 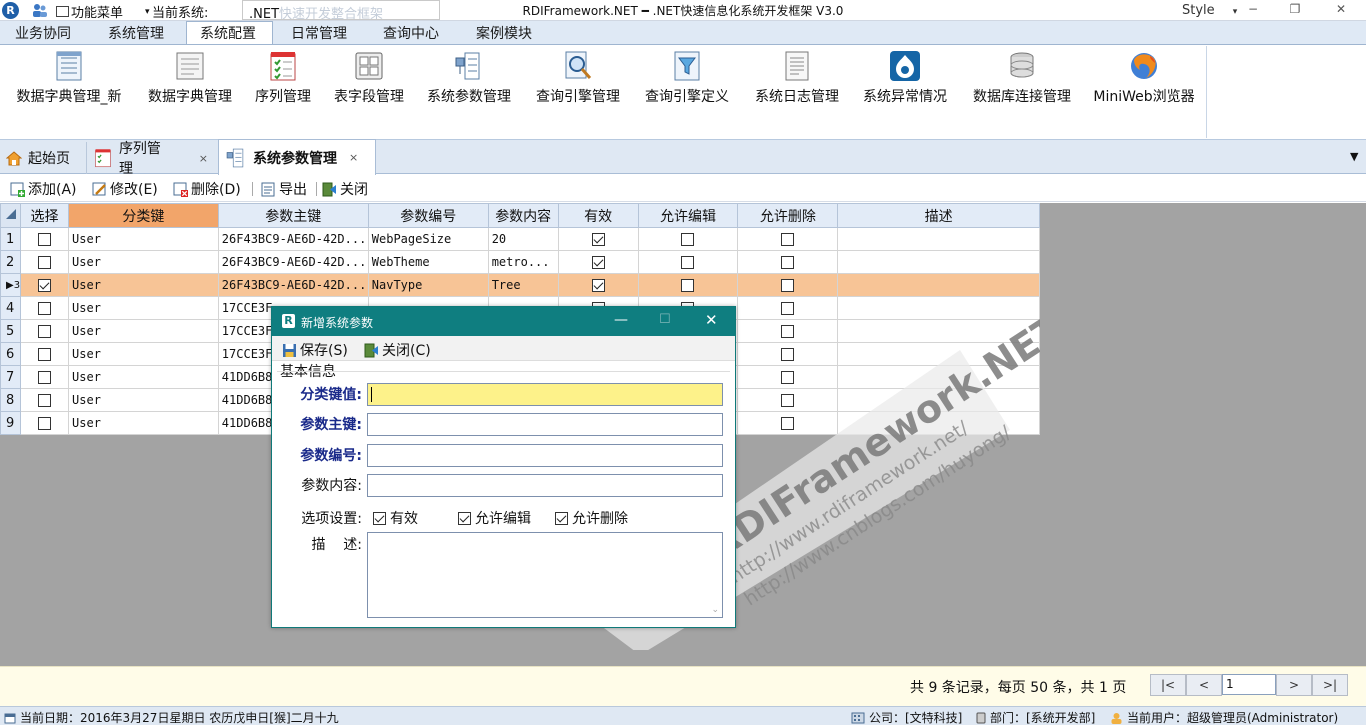 What do you see at coordinates (428, 215) in the screenshot?
I see `col-header-param-code: 参数编号` at bounding box center [428, 215].